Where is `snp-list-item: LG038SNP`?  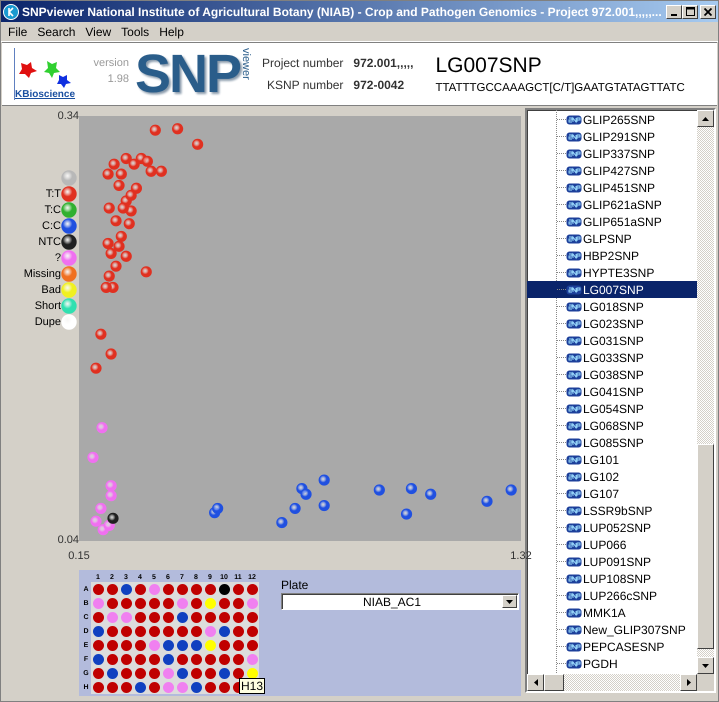 snp-list-item: LG038SNP is located at coordinates (612, 374).